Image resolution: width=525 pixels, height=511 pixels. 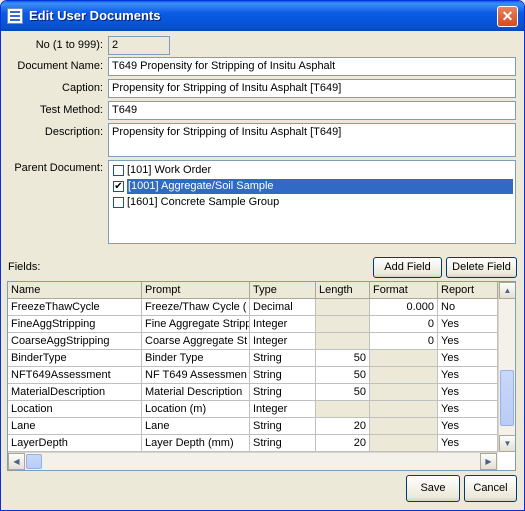 I want to click on delete-field-button: Delete Field, so click(x=481, y=267).